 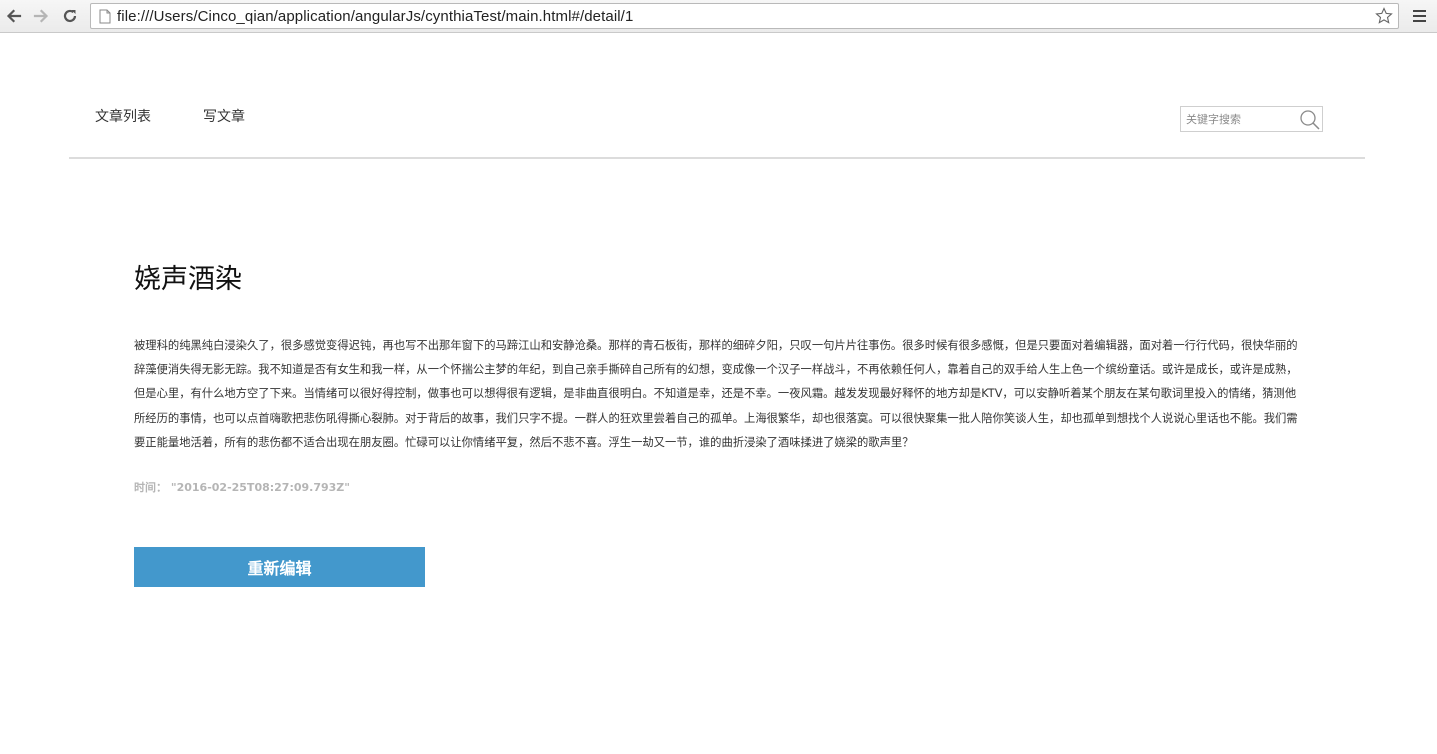 I want to click on nav-article-list: 文章列表, so click(x=123, y=116).